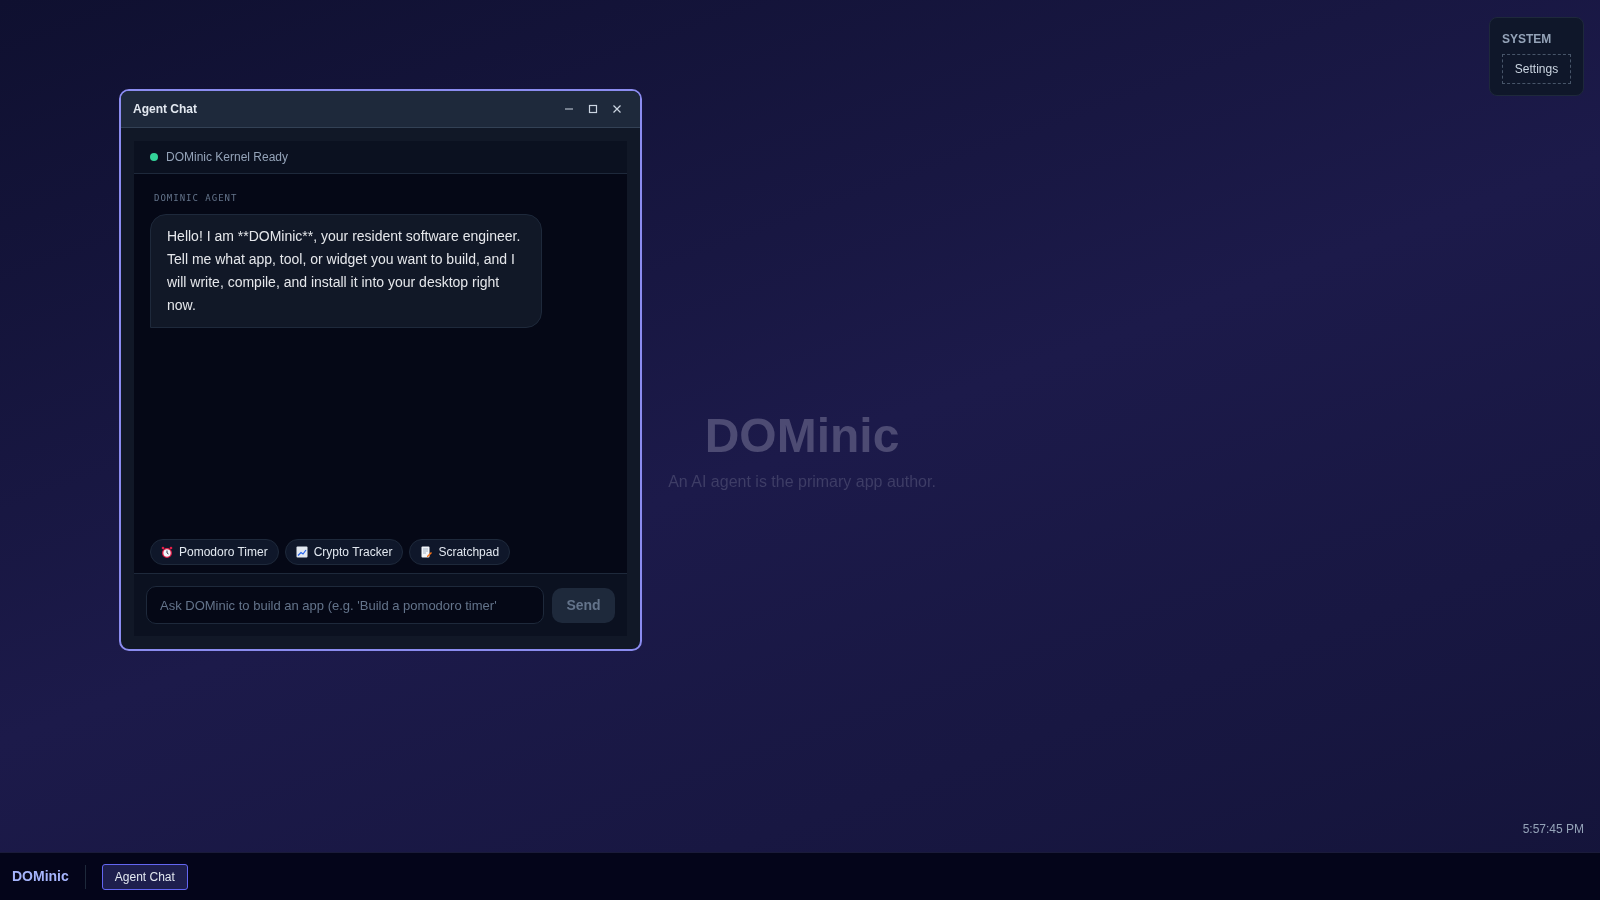  I want to click on sender-label: DOMINIC AGENT, so click(196, 198).